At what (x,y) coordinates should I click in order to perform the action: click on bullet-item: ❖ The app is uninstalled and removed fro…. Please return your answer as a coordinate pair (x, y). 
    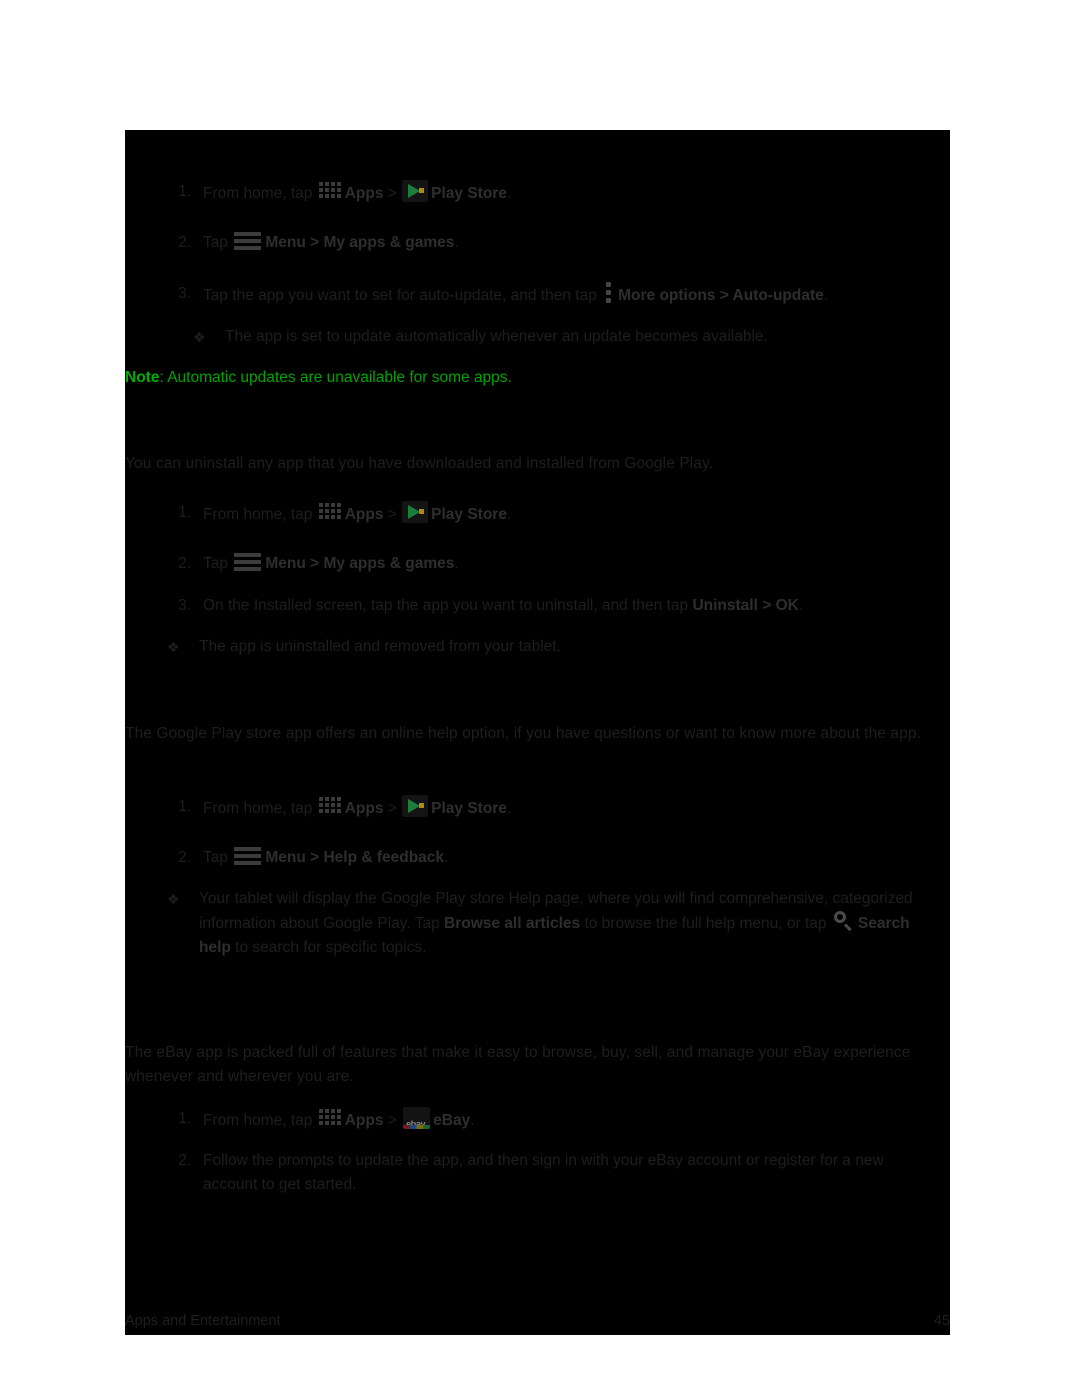
    Looking at the image, I should click on (532, 647).